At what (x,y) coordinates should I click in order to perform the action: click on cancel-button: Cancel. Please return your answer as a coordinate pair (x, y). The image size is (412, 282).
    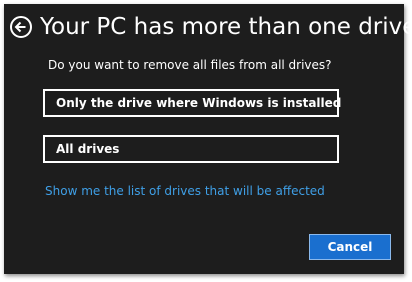
    Looking at the image, I should click on (350, 247).